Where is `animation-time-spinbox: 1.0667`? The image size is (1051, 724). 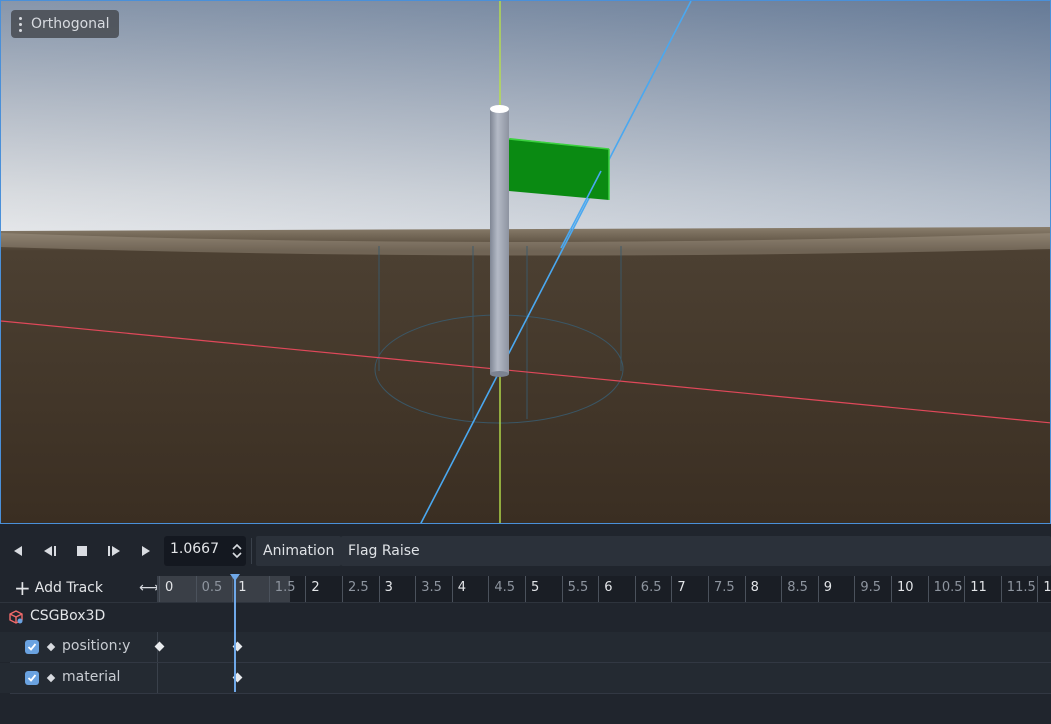
animation-time-spinbox: 1.0667 is located at coordinates (205, 551).